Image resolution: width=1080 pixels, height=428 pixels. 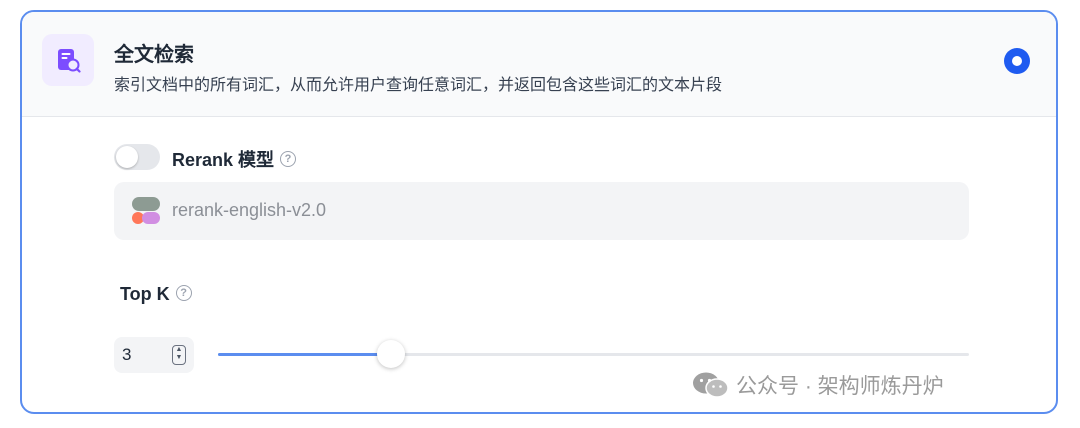 I want to click on topk-value: 3, so click(x=127, y=354).